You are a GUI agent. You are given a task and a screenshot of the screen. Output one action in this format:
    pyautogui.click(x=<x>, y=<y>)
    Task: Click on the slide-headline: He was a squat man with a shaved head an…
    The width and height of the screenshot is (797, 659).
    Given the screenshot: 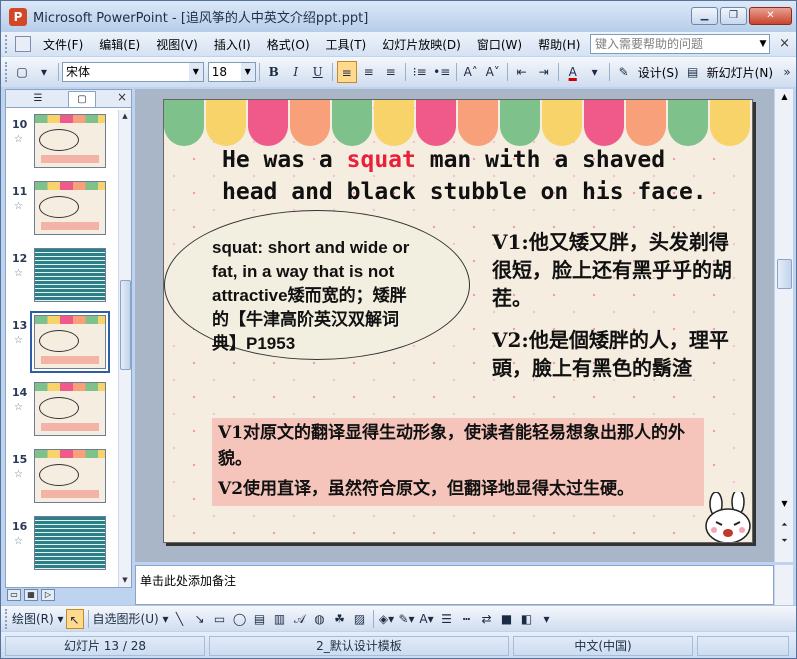 What is the action you would take?
    pyautogui.click(x=472, y=176)
    